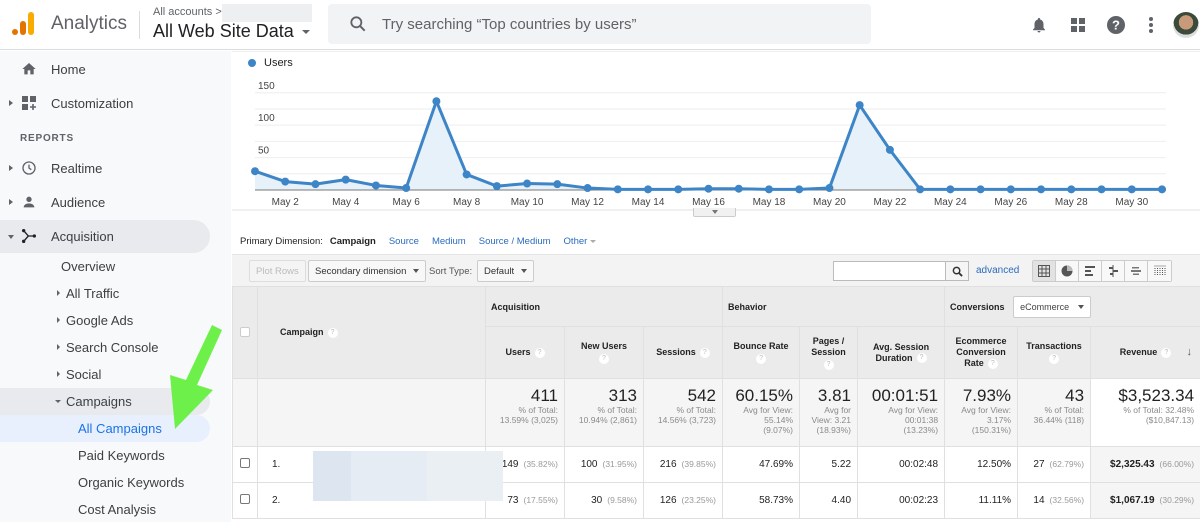 Image resolution: width=1200 pixels, height=523 pixels. What do you see at coordinates (24, 24) in the screenshot?
I see `analytics-logo-icon` at bounding box center [24, 24].